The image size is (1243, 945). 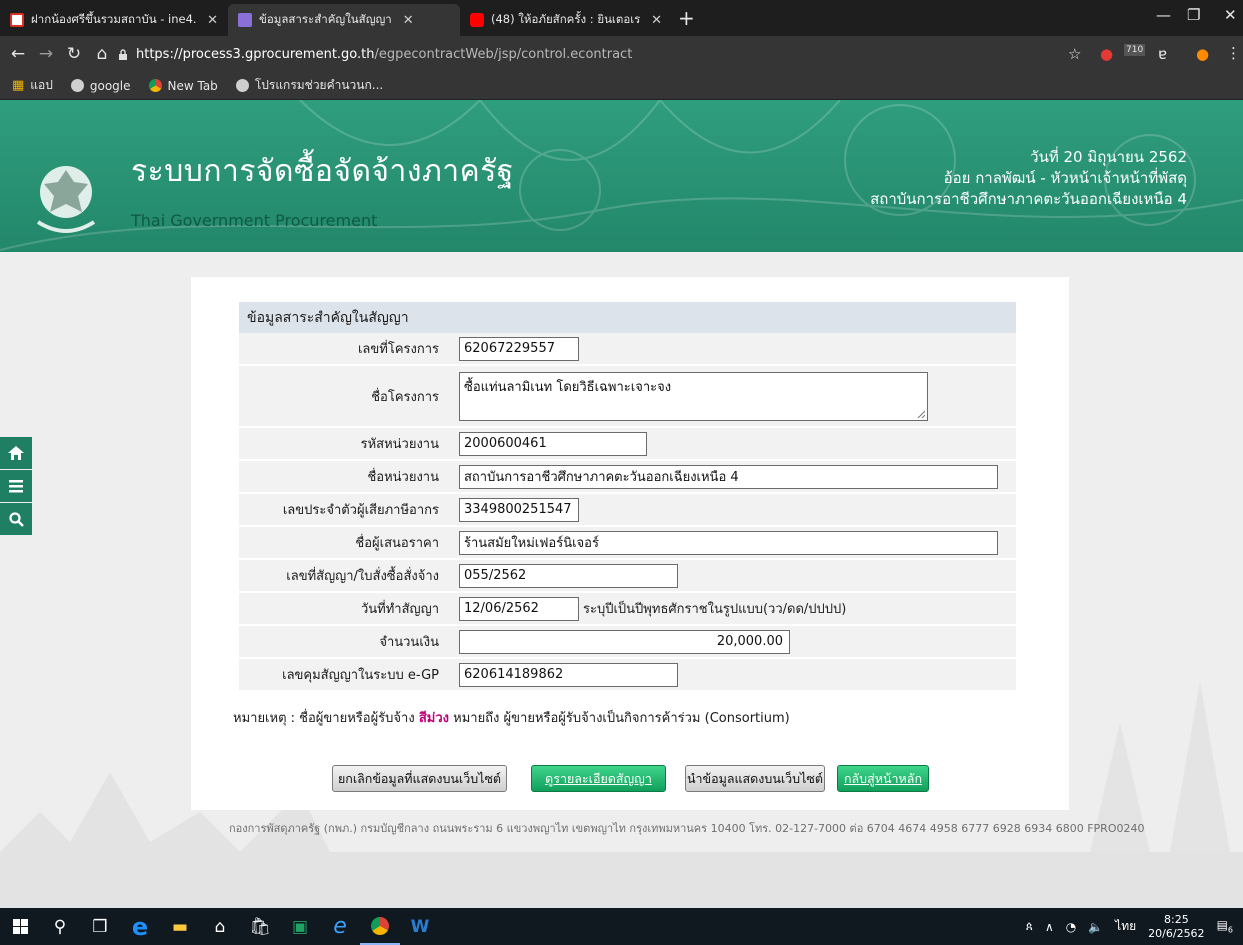 I want to click on bookmark-label: แอป, so click(x=41, y=85).